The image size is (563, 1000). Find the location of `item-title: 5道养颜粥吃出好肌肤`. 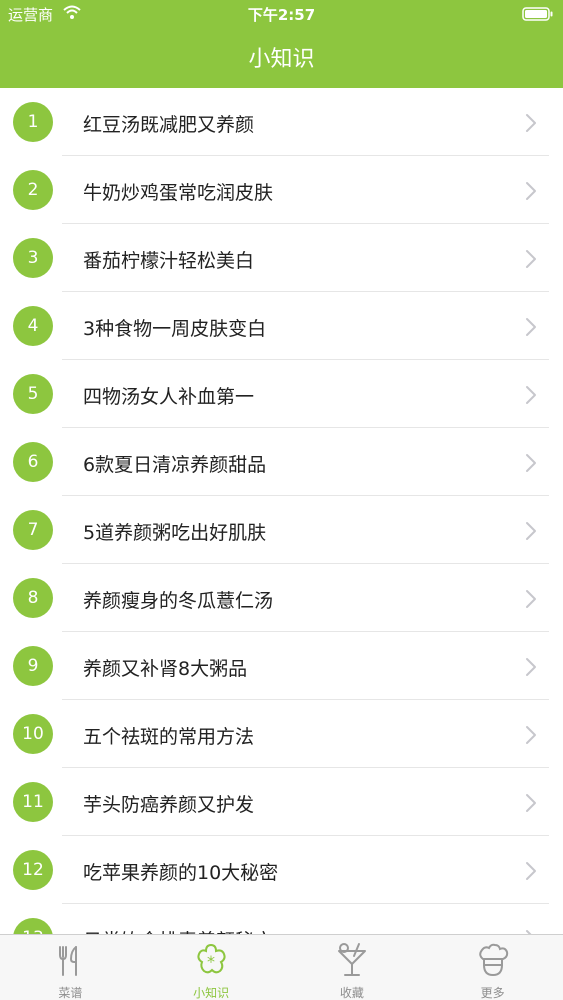

item-title: 5道养颜粥吃出好肌肤 is located at coordinates (175, 533).